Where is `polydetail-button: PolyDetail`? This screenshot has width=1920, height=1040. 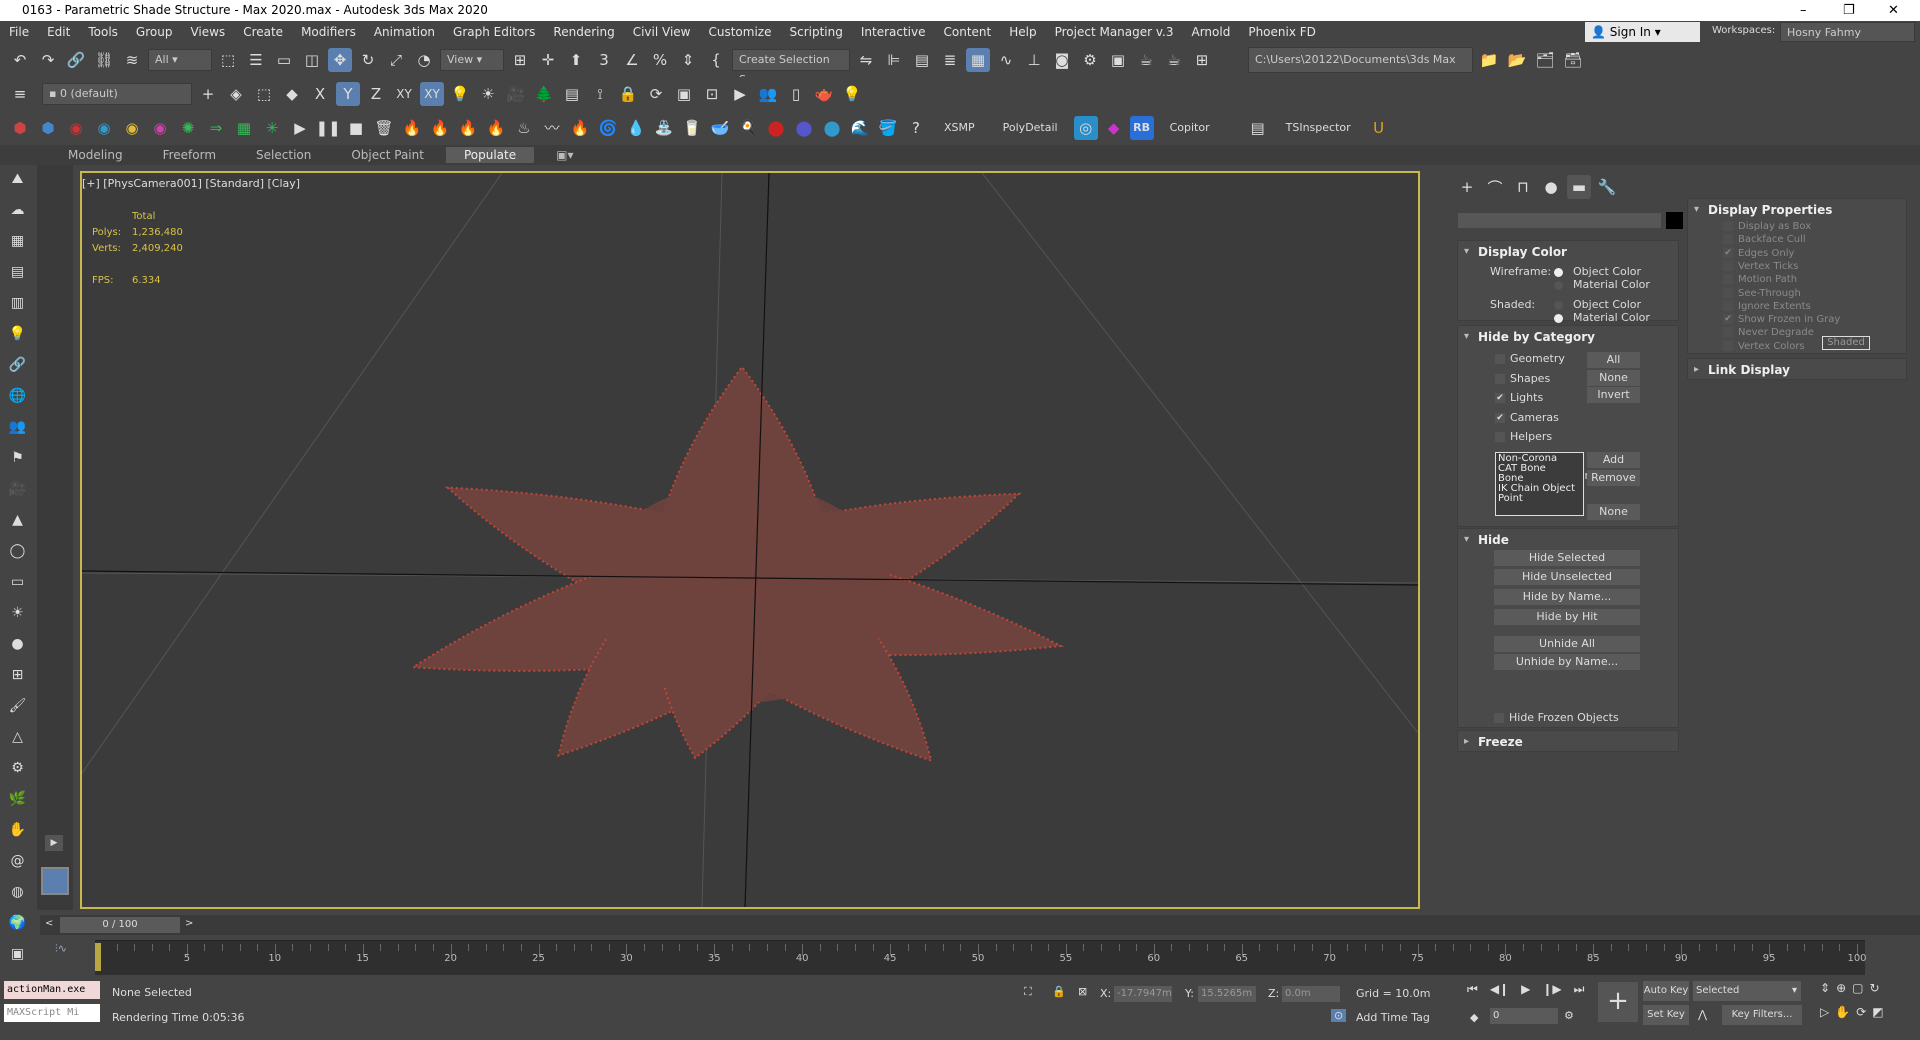 polydetail-button: PolyDetail is located at coordinates (1030, 127).